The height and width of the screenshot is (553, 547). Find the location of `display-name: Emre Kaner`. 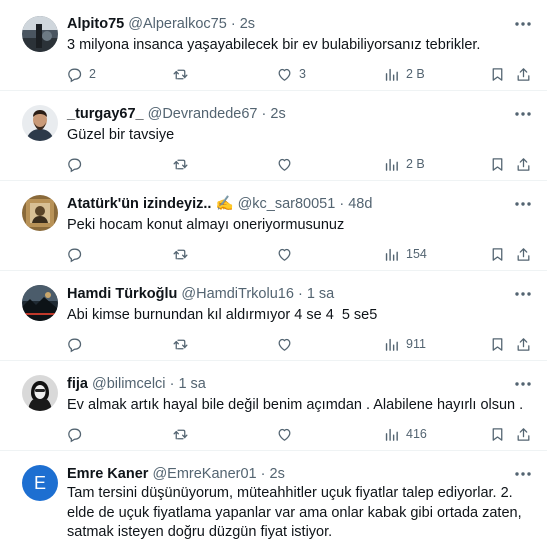

display-name: Emre Kaner is located at coordinates (107, 474).